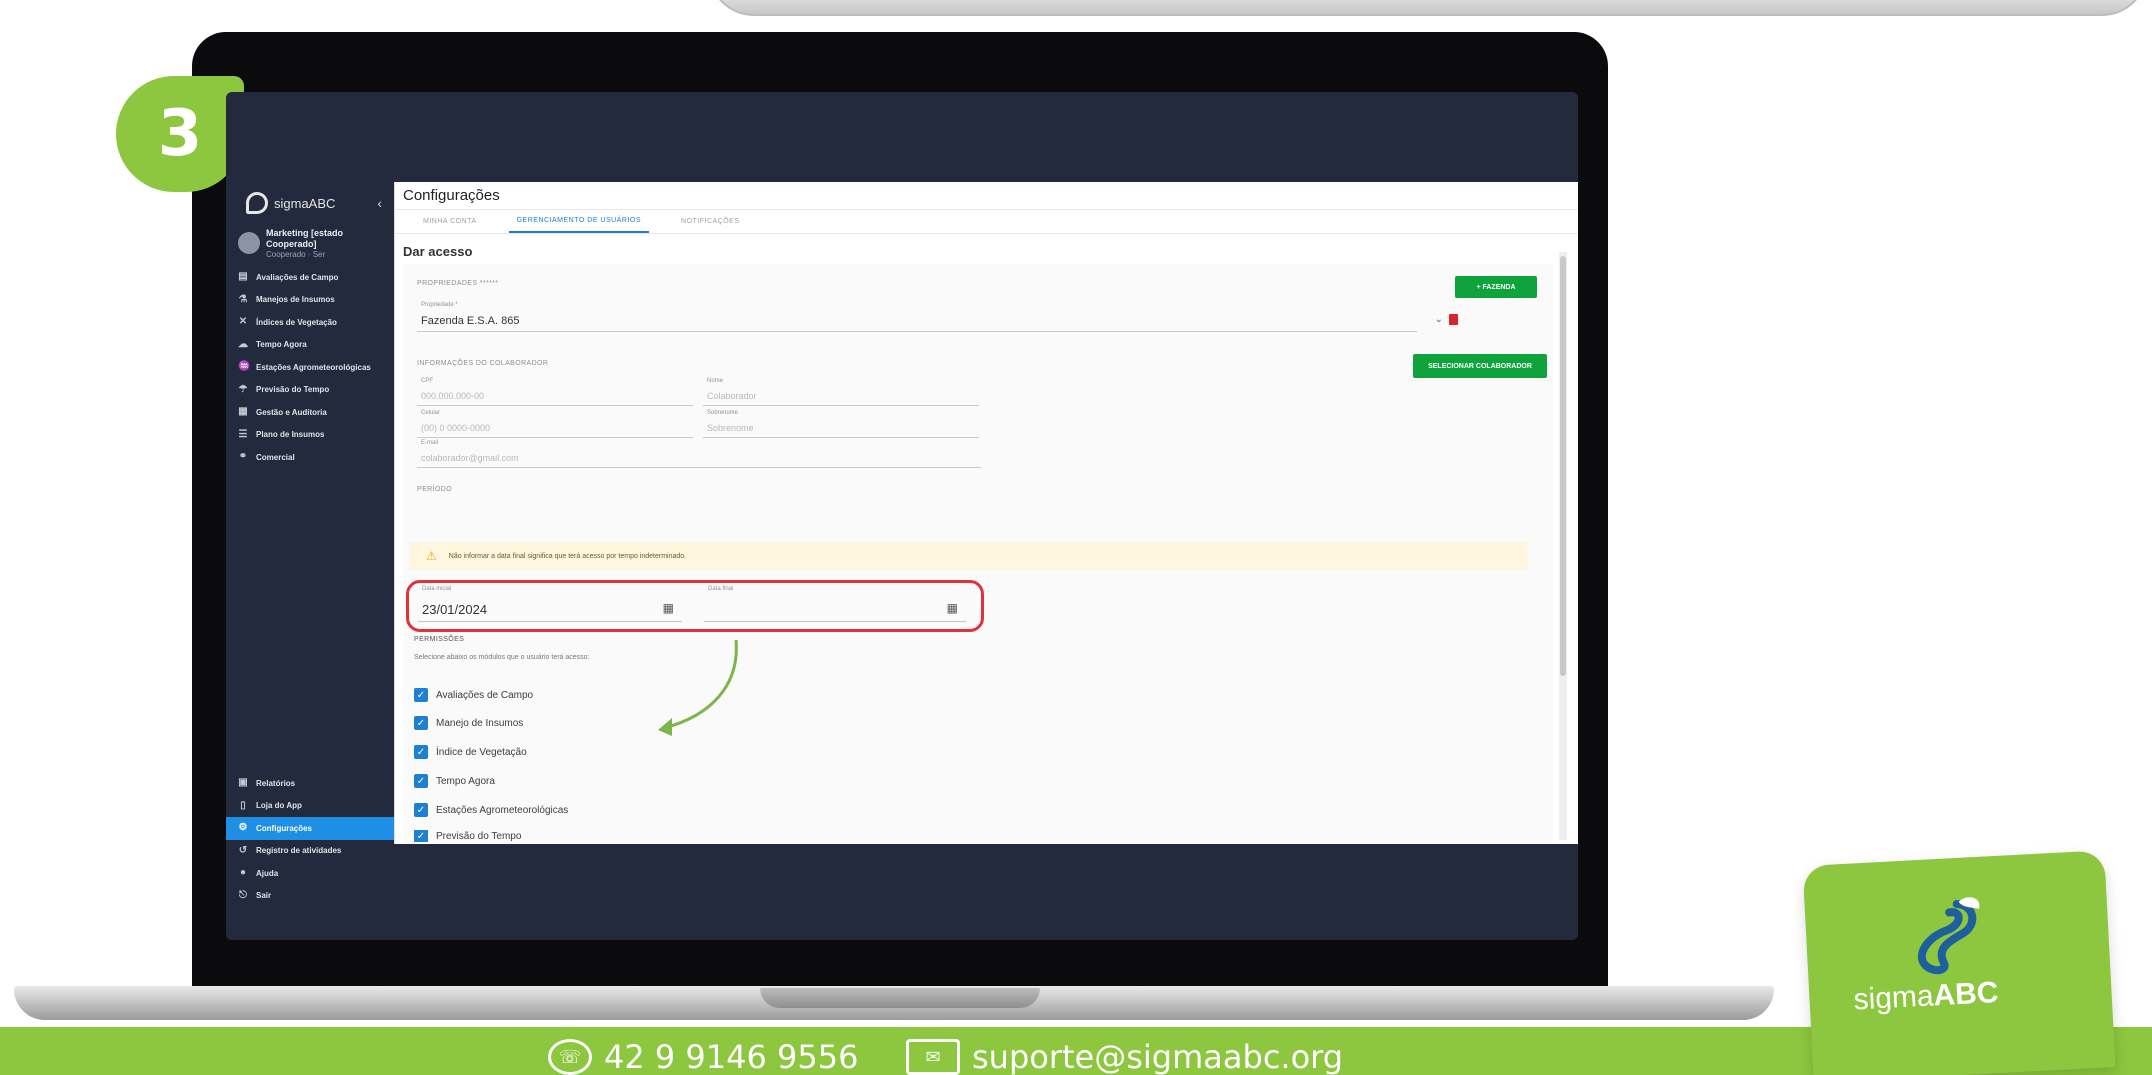 The image size is (2152, 1075). I want to click on sidebar-item-plano: ☰ Plano de Insumos, so click(310, 435).